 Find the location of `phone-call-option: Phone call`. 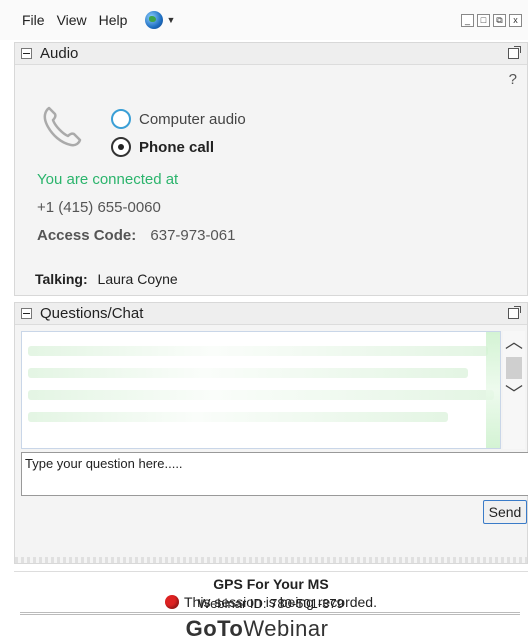

phone-call-option: Phone call is located at coordinates (162, 147).